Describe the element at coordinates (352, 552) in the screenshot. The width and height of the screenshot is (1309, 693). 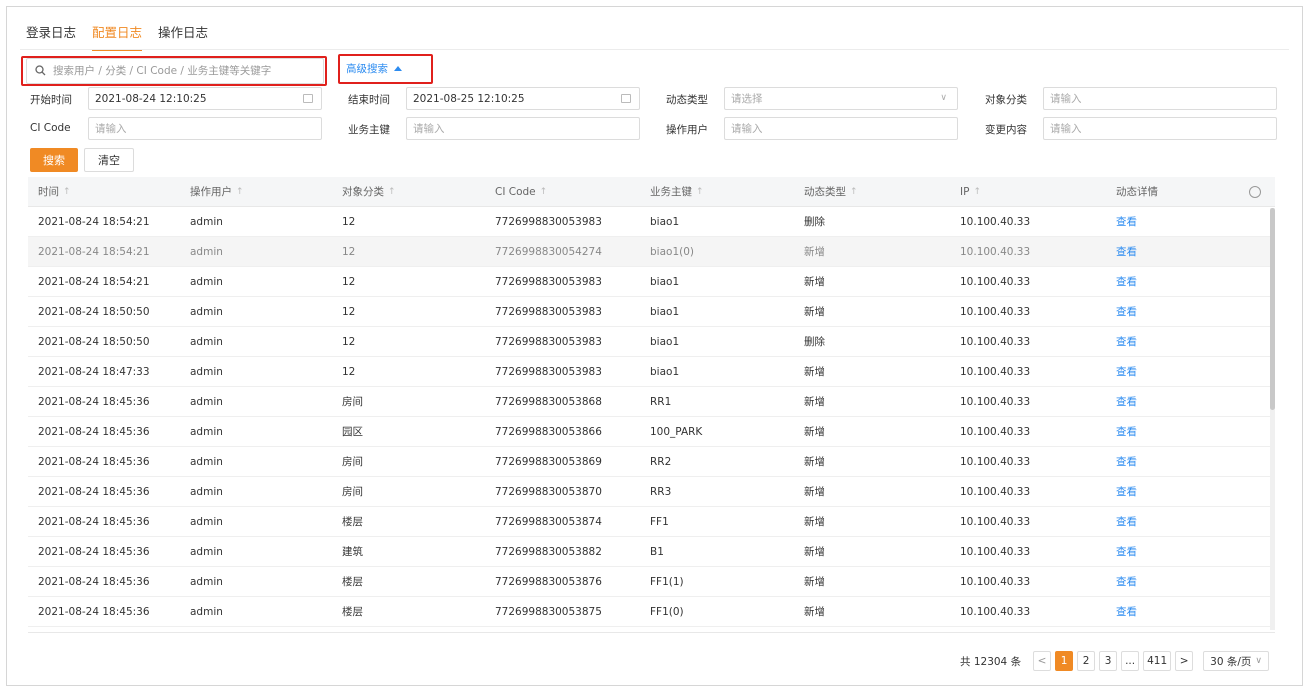
I see `cell-object-category: 建筑` at that location.